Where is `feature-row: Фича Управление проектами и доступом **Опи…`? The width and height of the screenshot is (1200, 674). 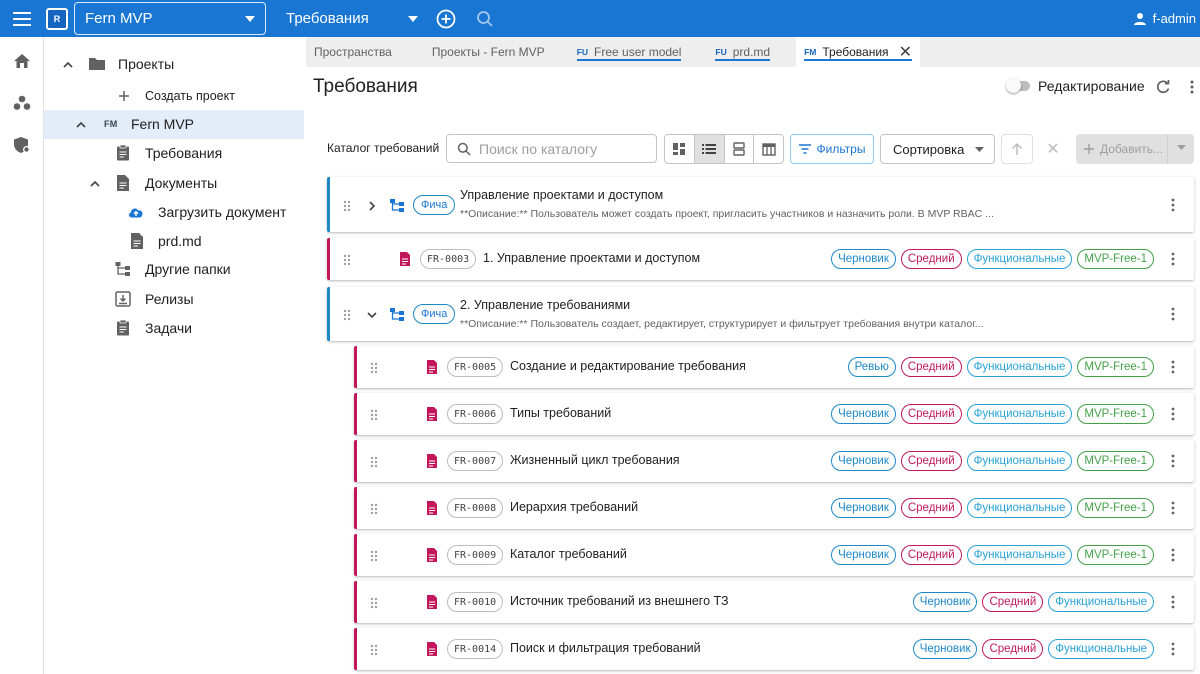
feature-row: Фича Управление проектами и доступом **Опи… is located at coordinates (760, 204).